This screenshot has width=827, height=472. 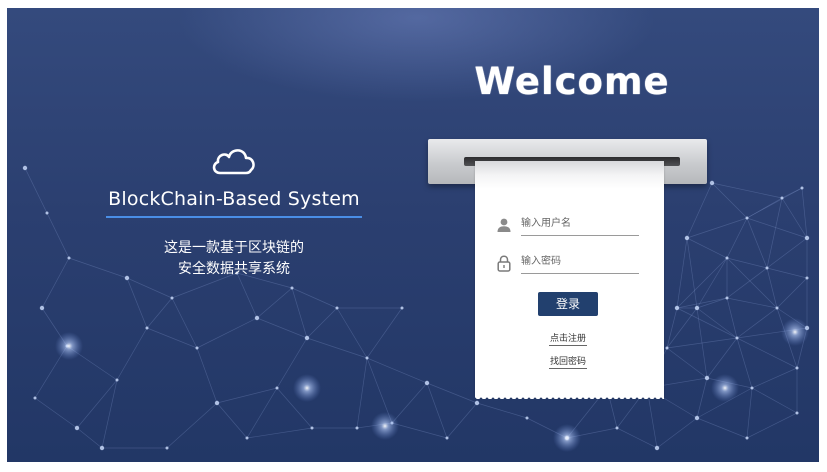 What do you see at coordinates (234, 164) in the screenshot?
I see `cloud-icon` at bounding box center [234, 164].